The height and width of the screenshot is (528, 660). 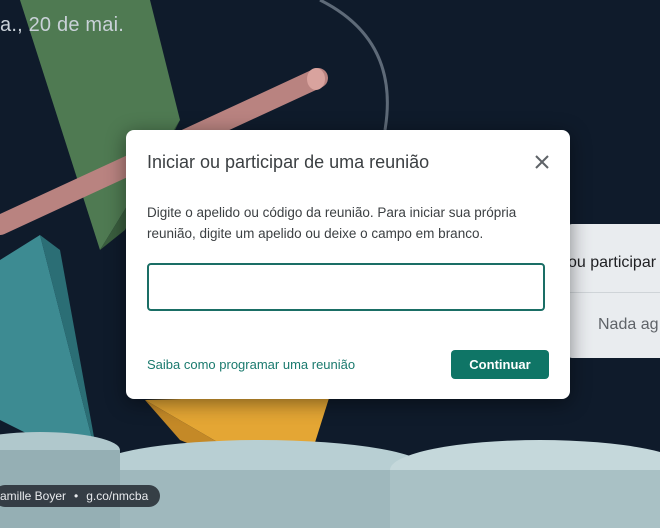 I want to click on close-button, so click(x=542, y=162).